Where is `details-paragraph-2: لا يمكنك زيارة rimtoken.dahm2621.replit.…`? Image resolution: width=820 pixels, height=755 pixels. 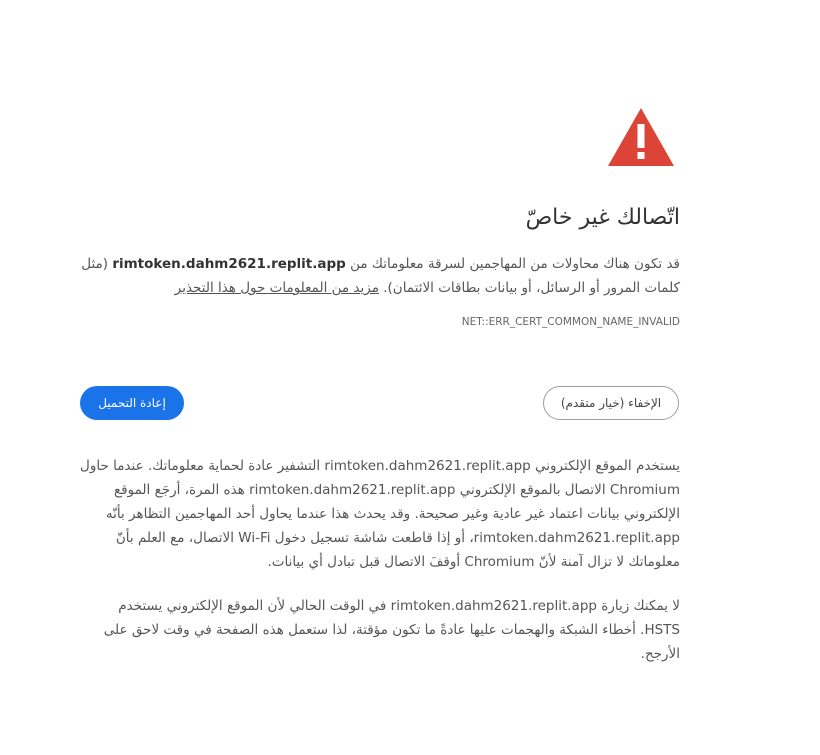 details-paragraph-2: لا يمكنك زيارة rimtoken.dahm2621.replit.… is located at coordinates (380, 630).